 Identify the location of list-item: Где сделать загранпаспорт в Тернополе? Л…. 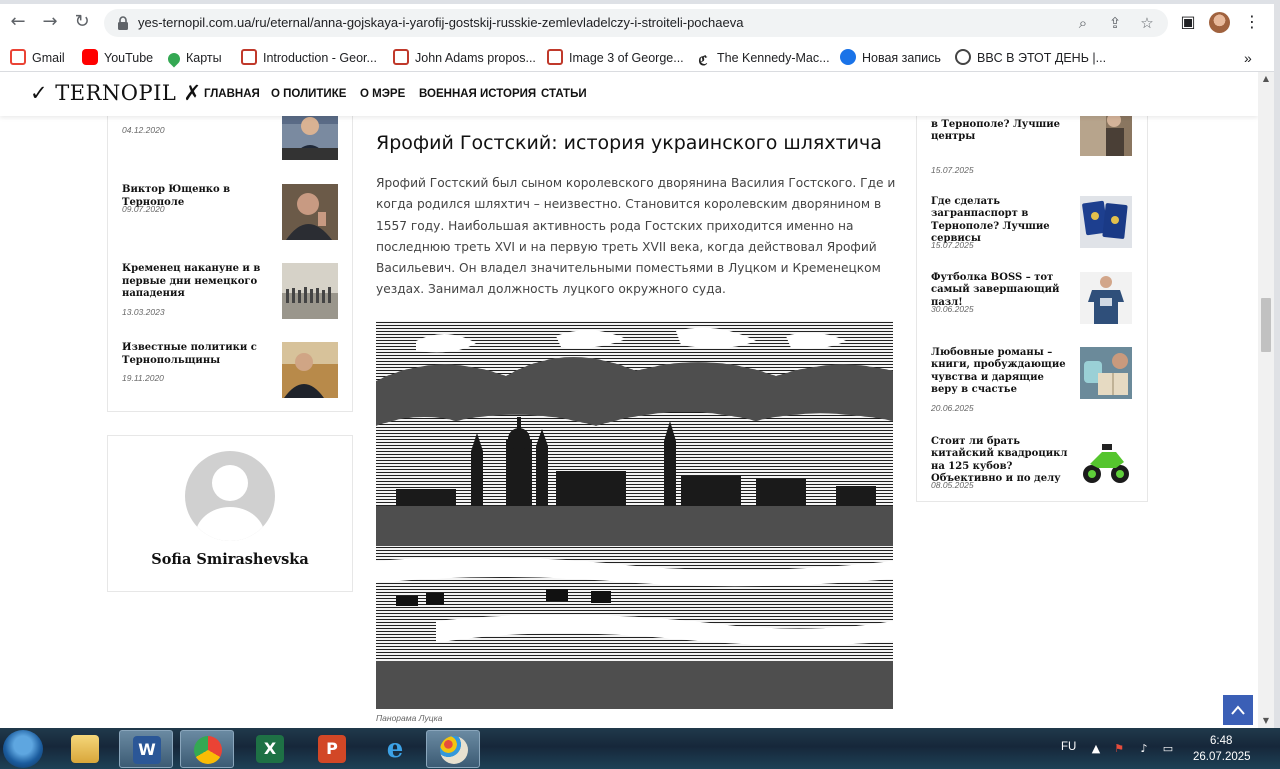
(1039, 226).